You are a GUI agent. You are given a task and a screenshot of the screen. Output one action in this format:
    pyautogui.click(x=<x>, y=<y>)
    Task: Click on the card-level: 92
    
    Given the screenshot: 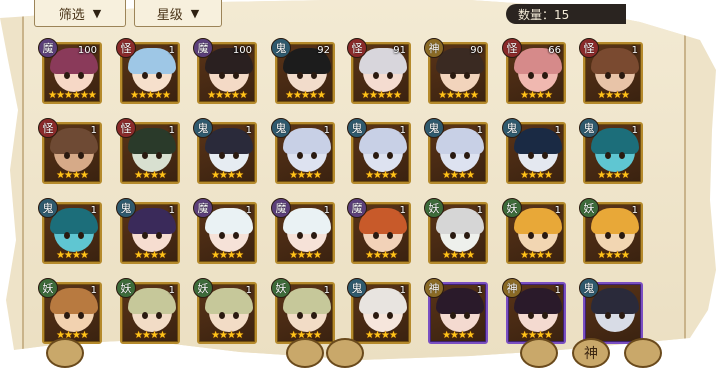 What is the action you would take?
    pyautogui.click(x=323, y=50)
    